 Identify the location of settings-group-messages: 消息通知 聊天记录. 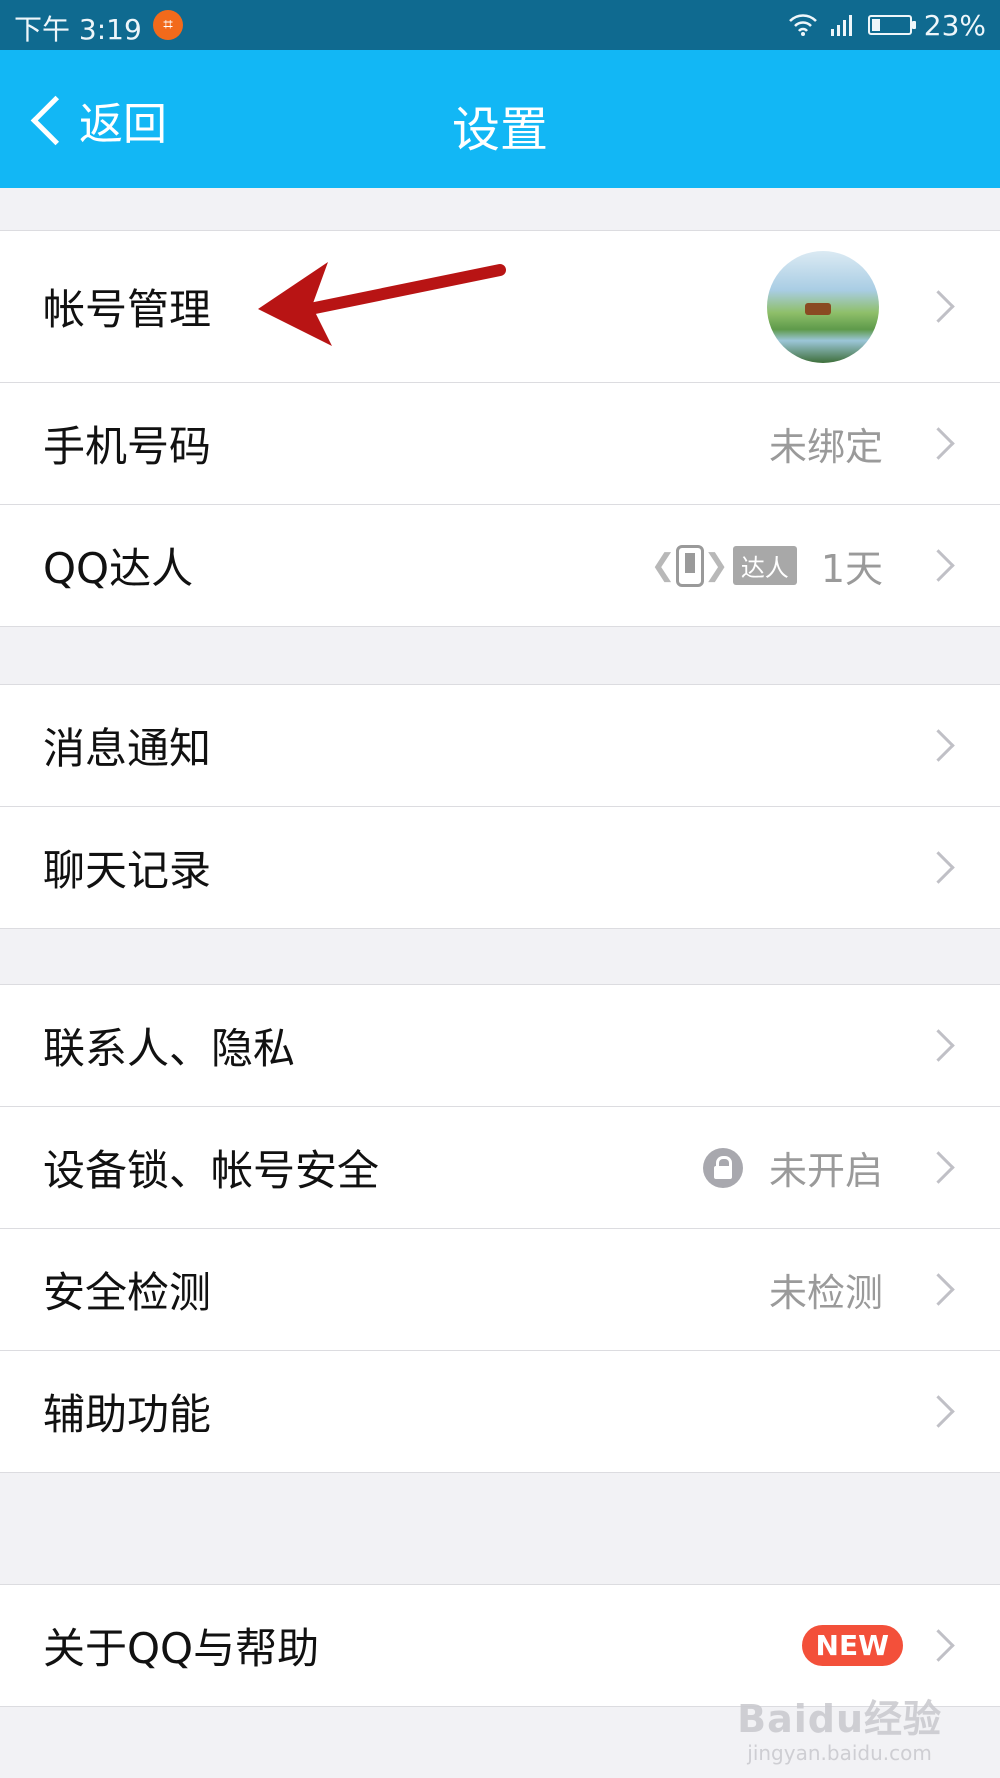
(500, 806).